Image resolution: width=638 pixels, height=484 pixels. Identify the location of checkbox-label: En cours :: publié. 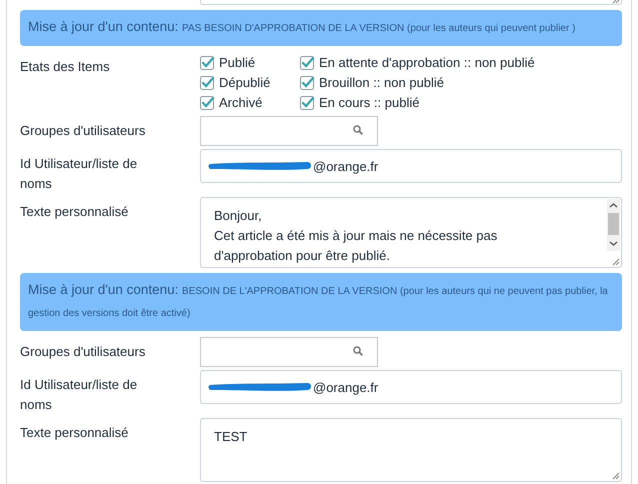
(369, 103).